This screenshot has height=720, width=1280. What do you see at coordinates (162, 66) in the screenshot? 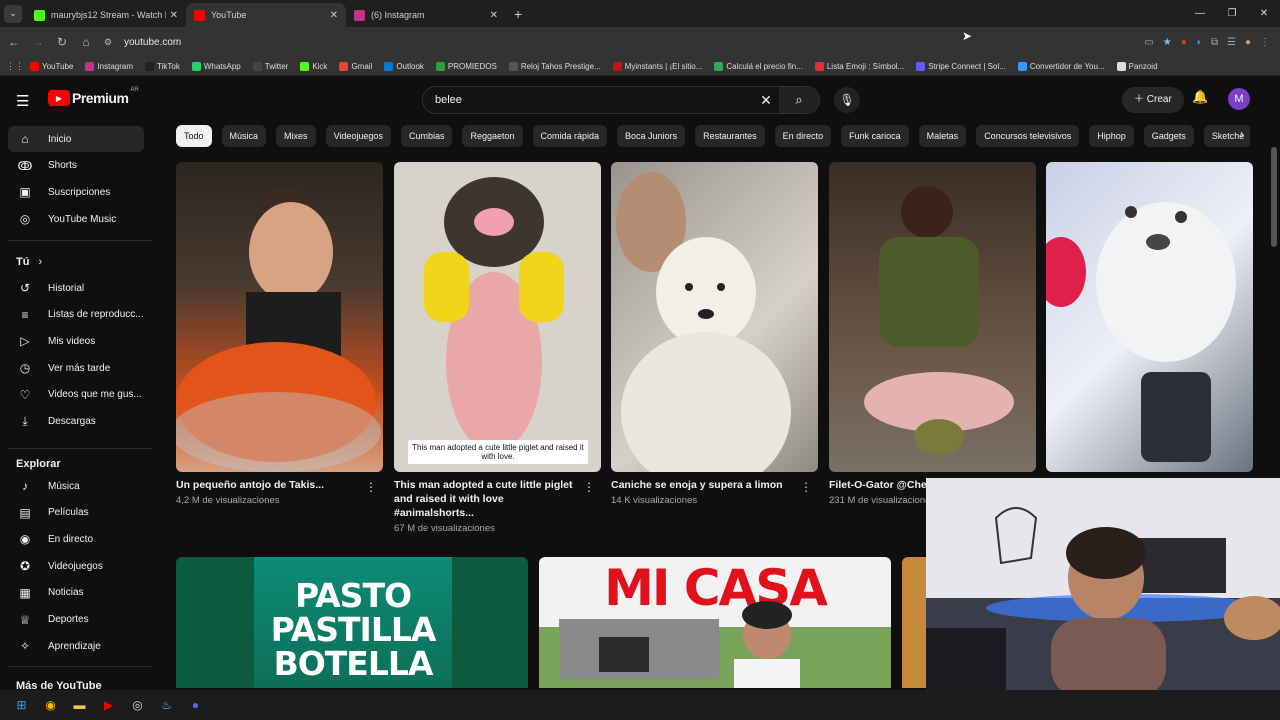
I see `bookmark-item: TikTok` at bounding box center [162, 66].